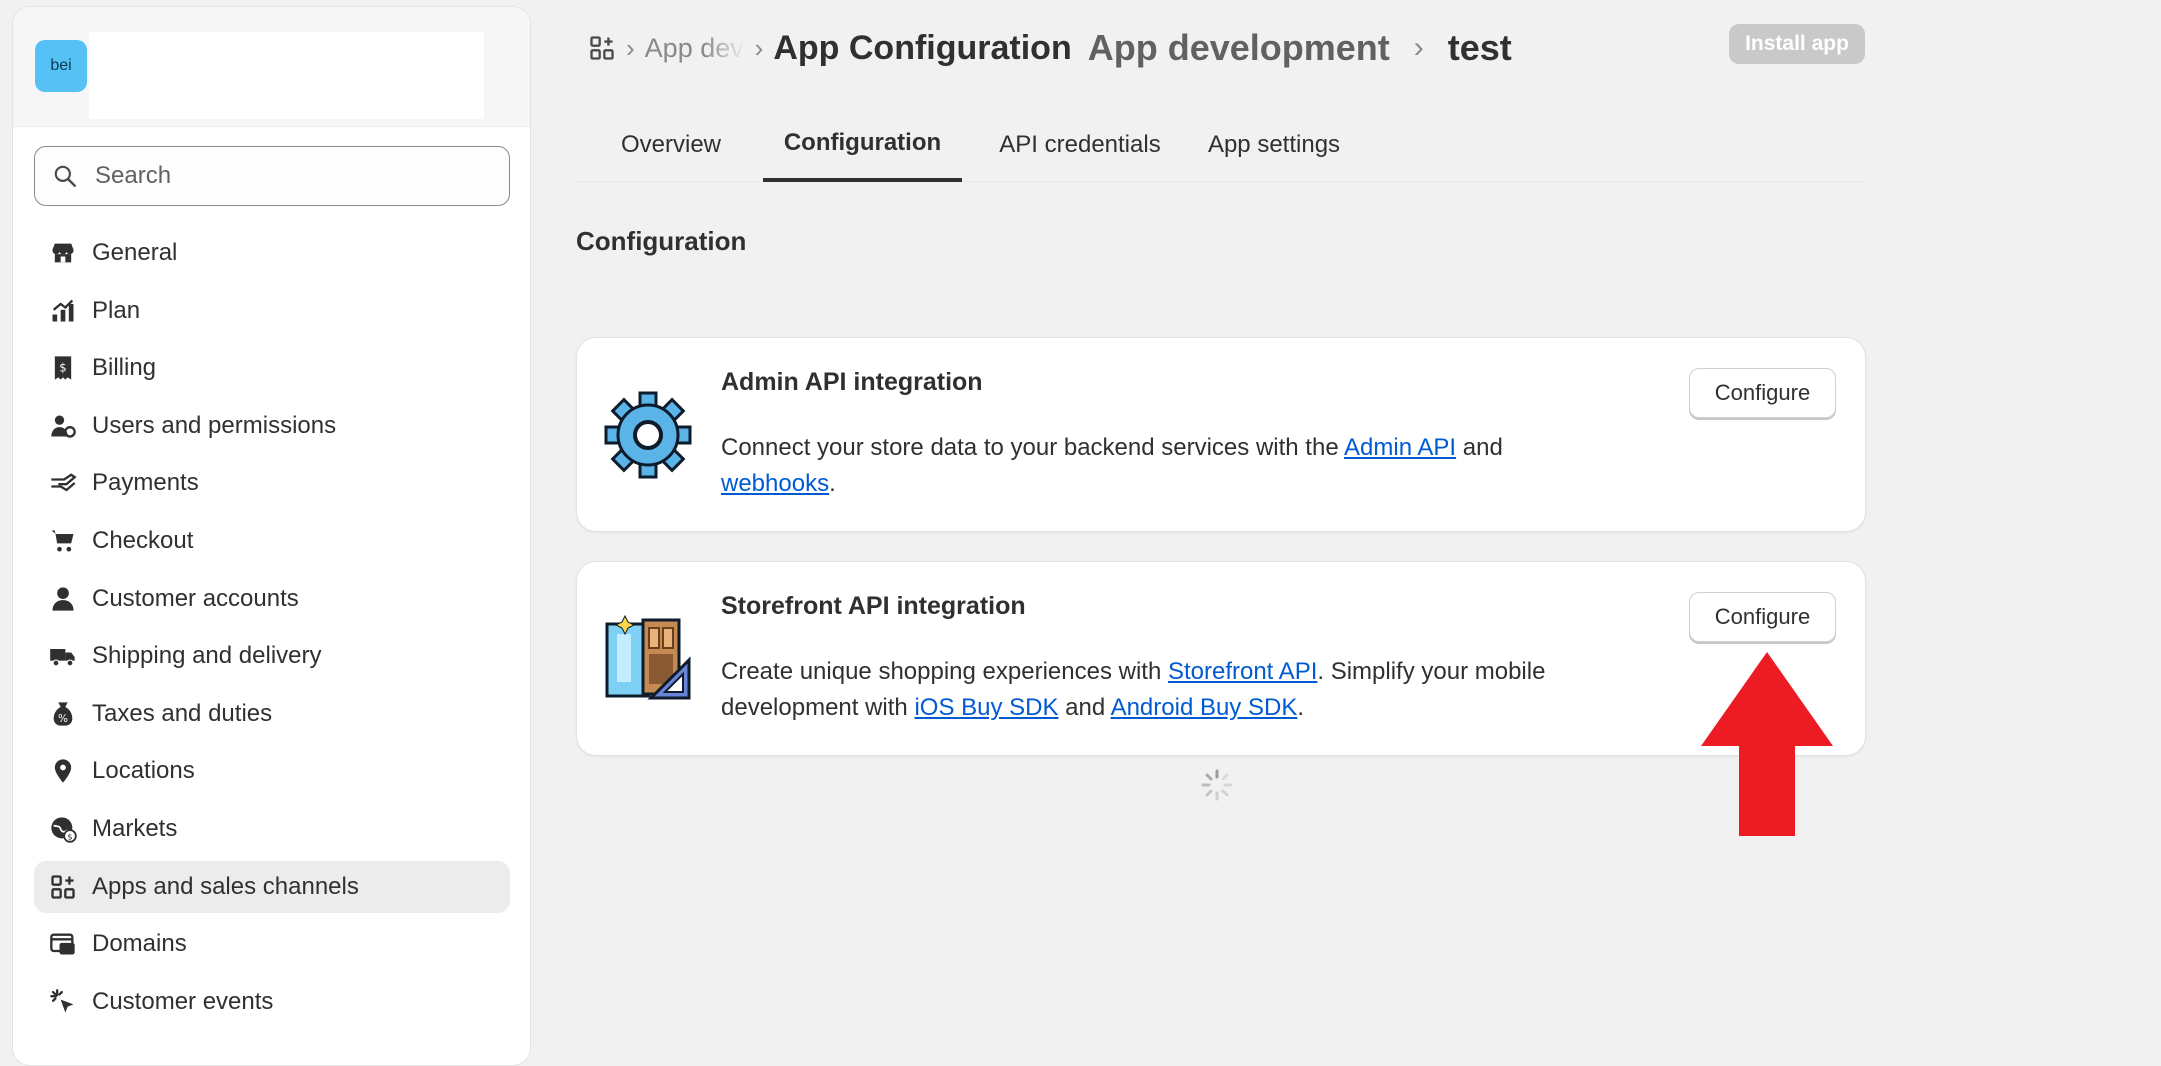  What do you see at coordinates (143, 771) in the screenshot?
I see `sidebar-item-label: Locations` at bounding box center [143, 771].